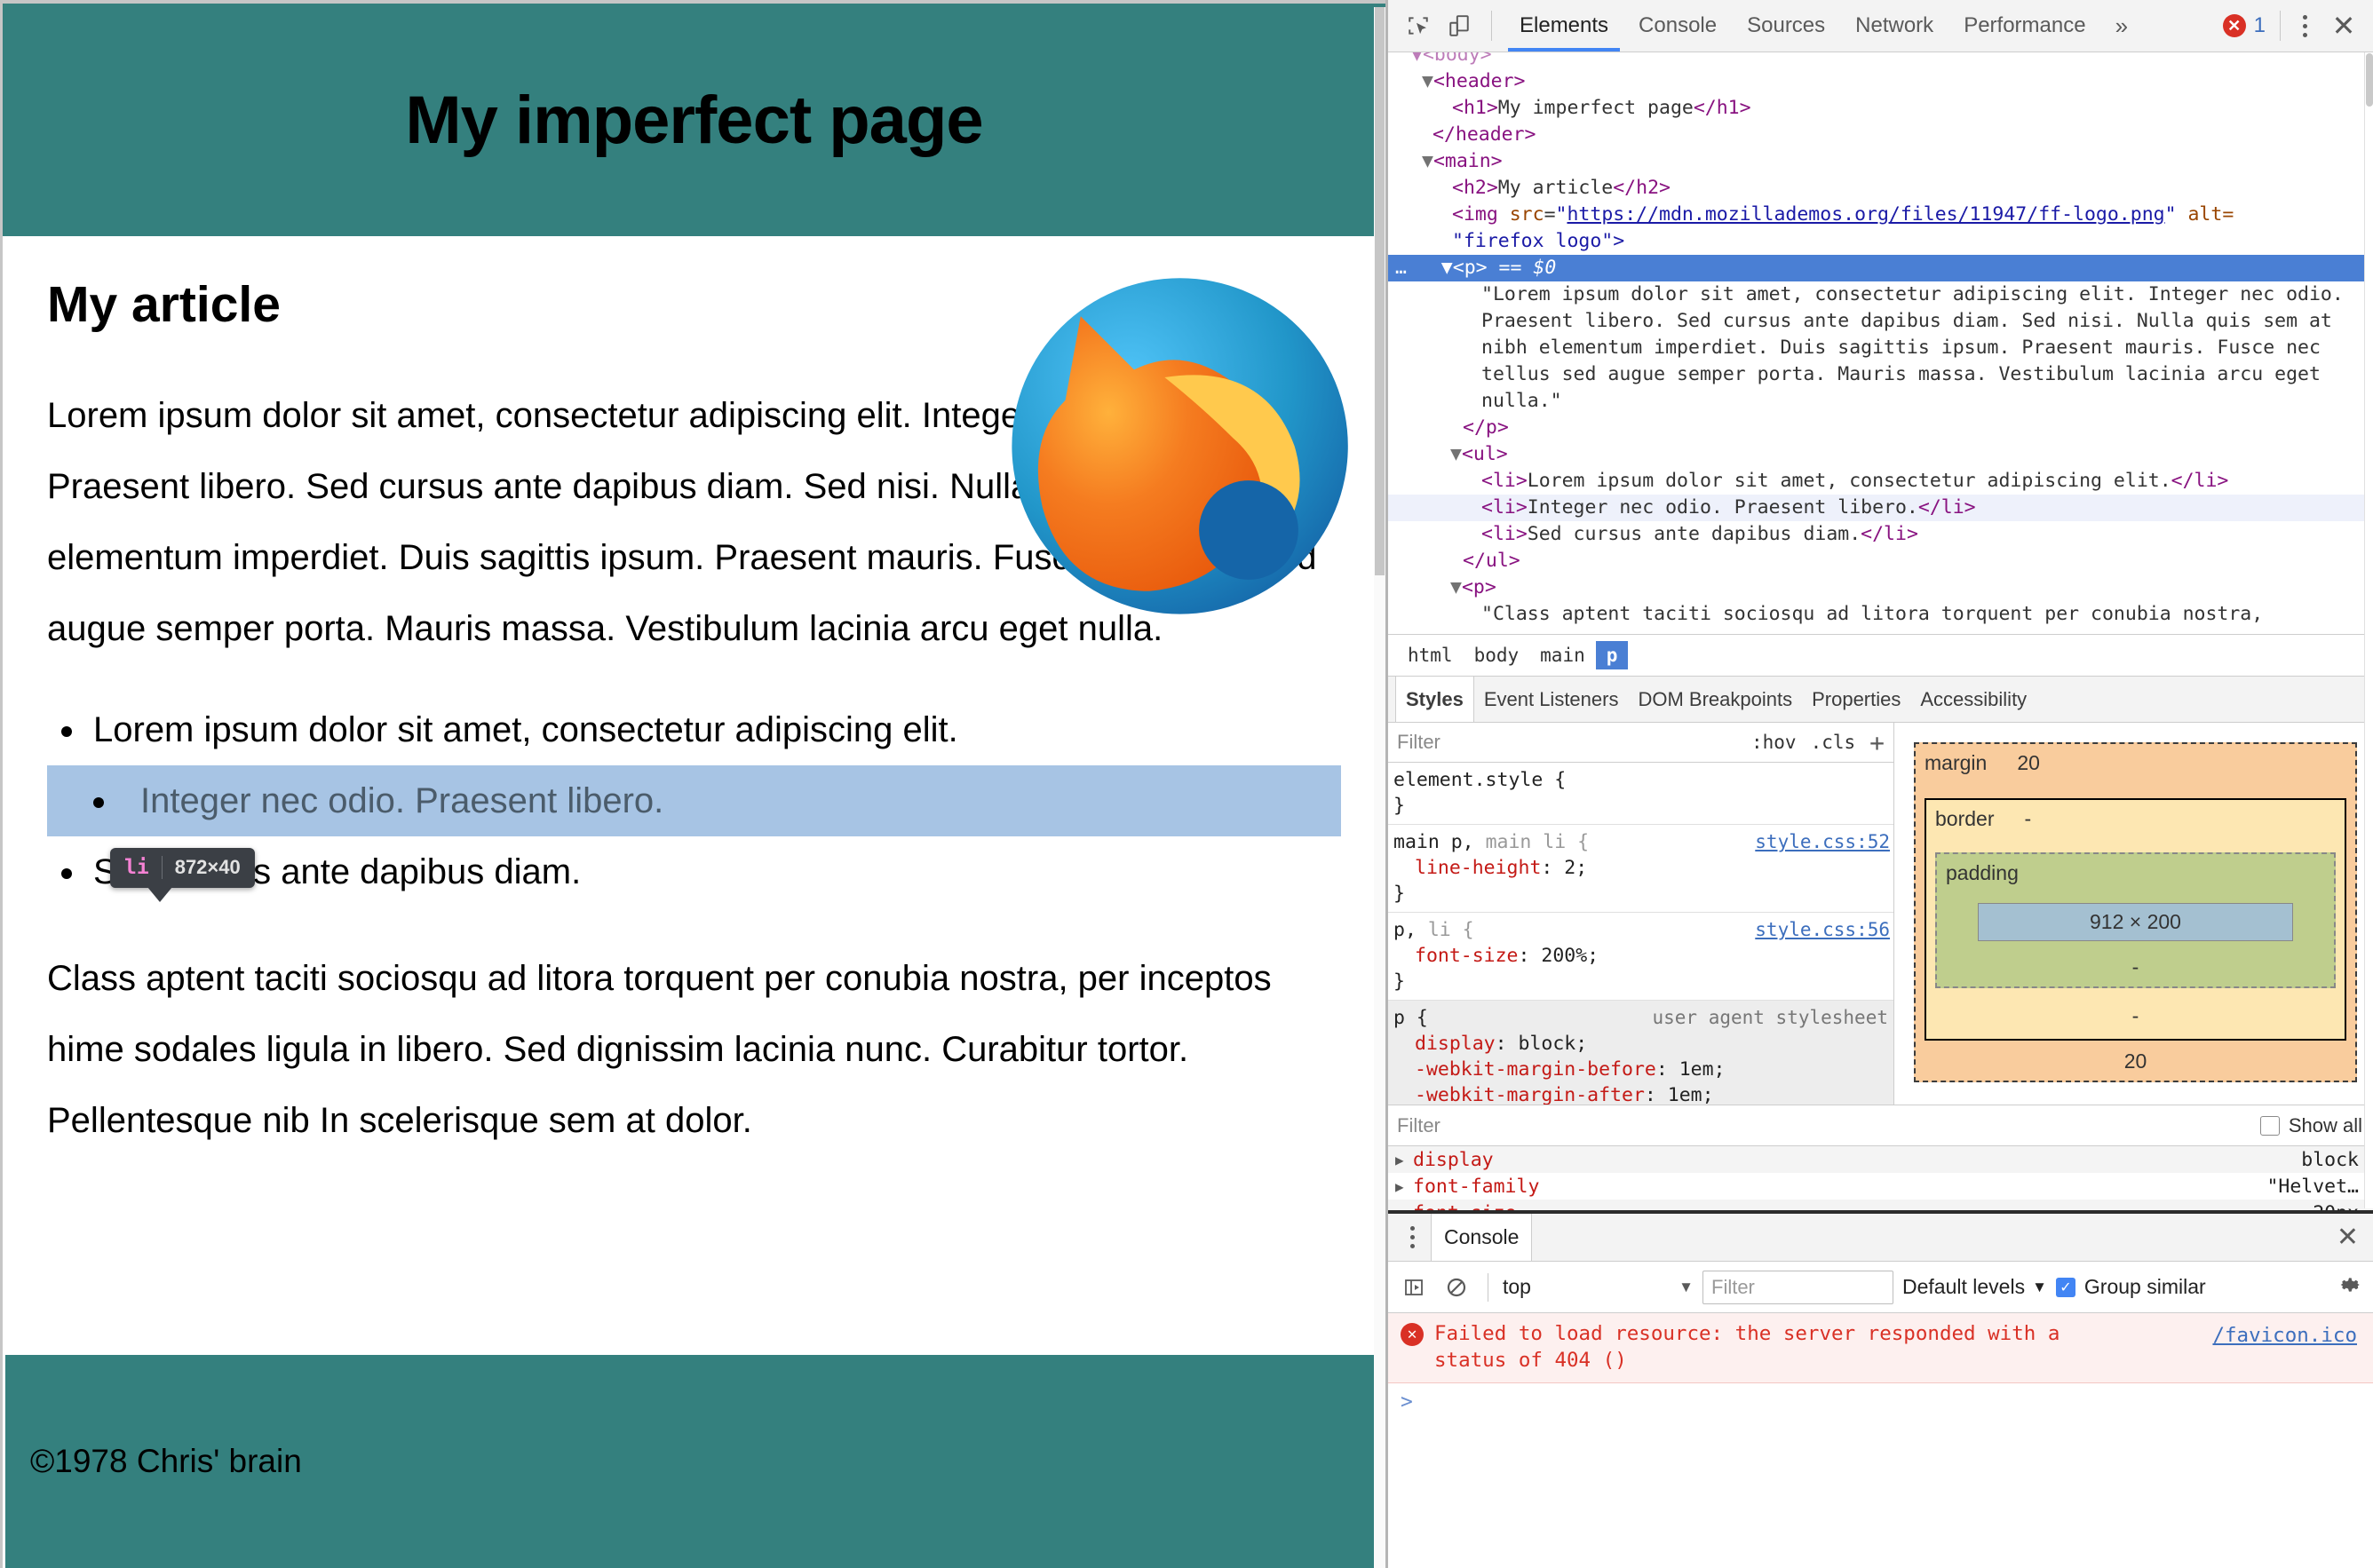 This screenshot has height=1568, width=2373. What do you see at coordinates (1478, 868) in the screenshot?
I see `css-property-name: line-height` at bounding box center [1478, 868].